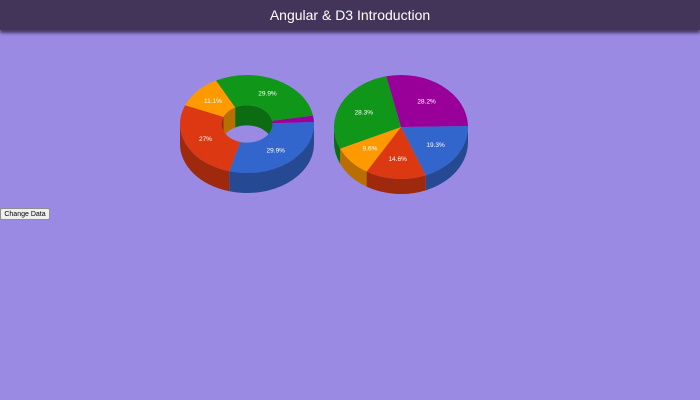 This screenshot has height=400, width=700. Describe the element at coordinates (370, 148) in the screenshot. I see `slice-label: 9.6%` at that location.